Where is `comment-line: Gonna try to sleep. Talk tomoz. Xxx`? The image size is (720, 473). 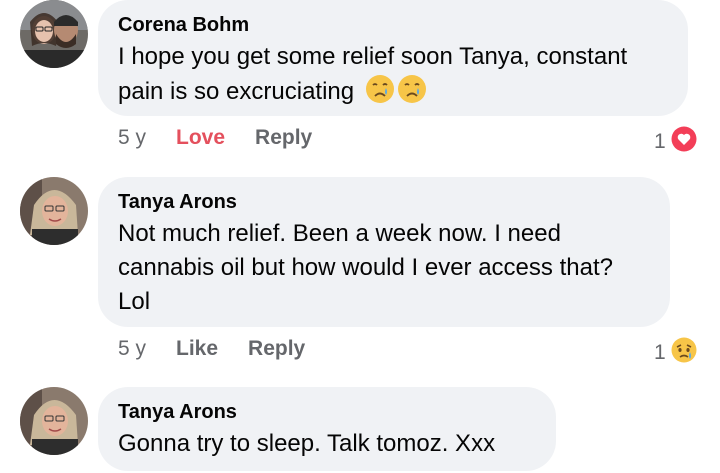 comment-line: Gonna try to sleep. Talk tomoz. Xxx is located at coordinates (307, 443).